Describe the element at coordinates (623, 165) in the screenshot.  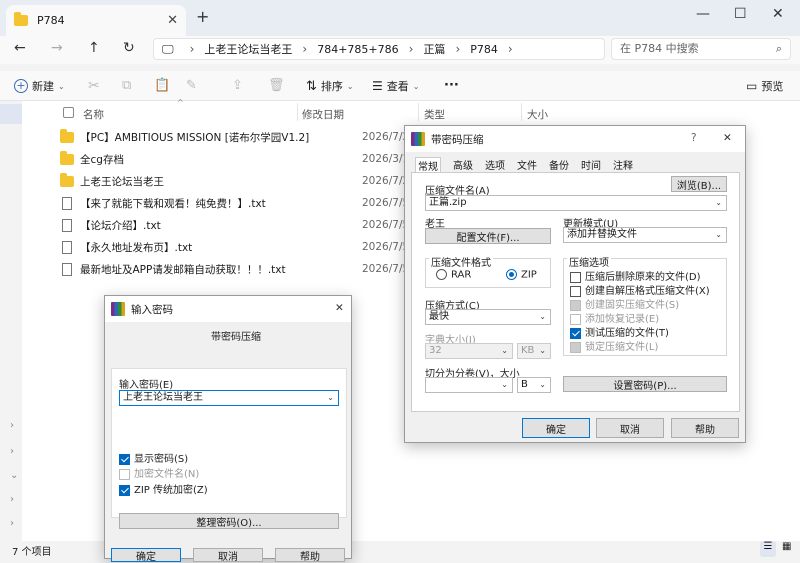
I see `tab-comment: 注释` at that location.